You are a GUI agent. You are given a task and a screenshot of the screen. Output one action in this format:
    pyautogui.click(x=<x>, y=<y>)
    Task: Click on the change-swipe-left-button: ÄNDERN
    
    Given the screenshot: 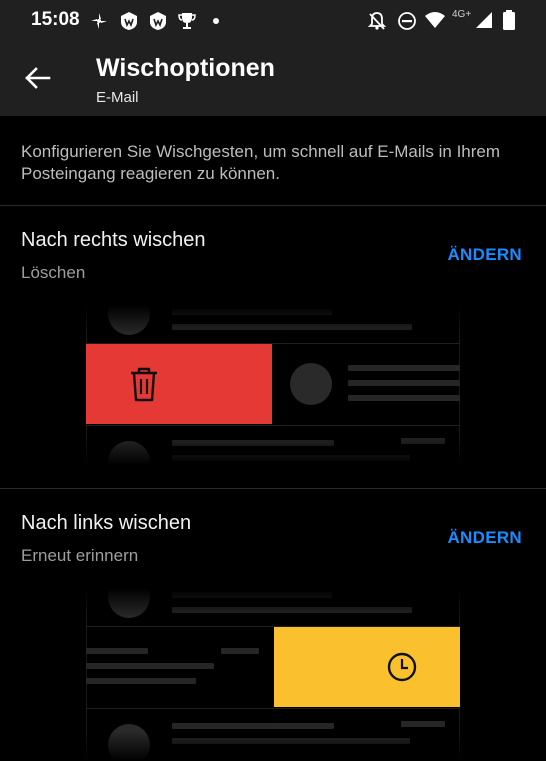 What is the action you would take?
    pyautogui.click(x=484, y=538)
    